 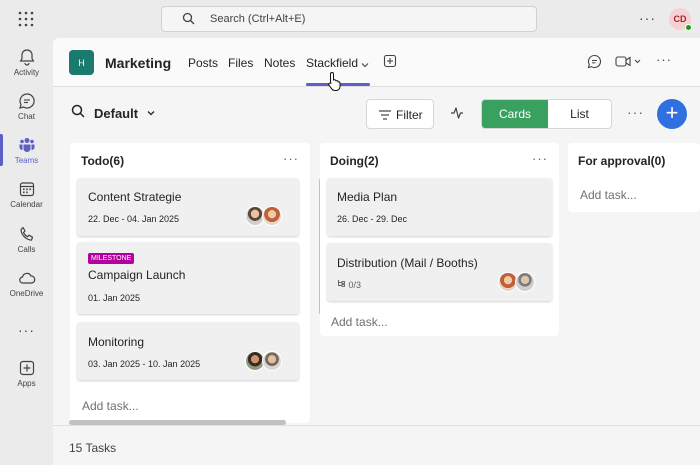 I want to click on phone-icon, so click(x=26, y=233).